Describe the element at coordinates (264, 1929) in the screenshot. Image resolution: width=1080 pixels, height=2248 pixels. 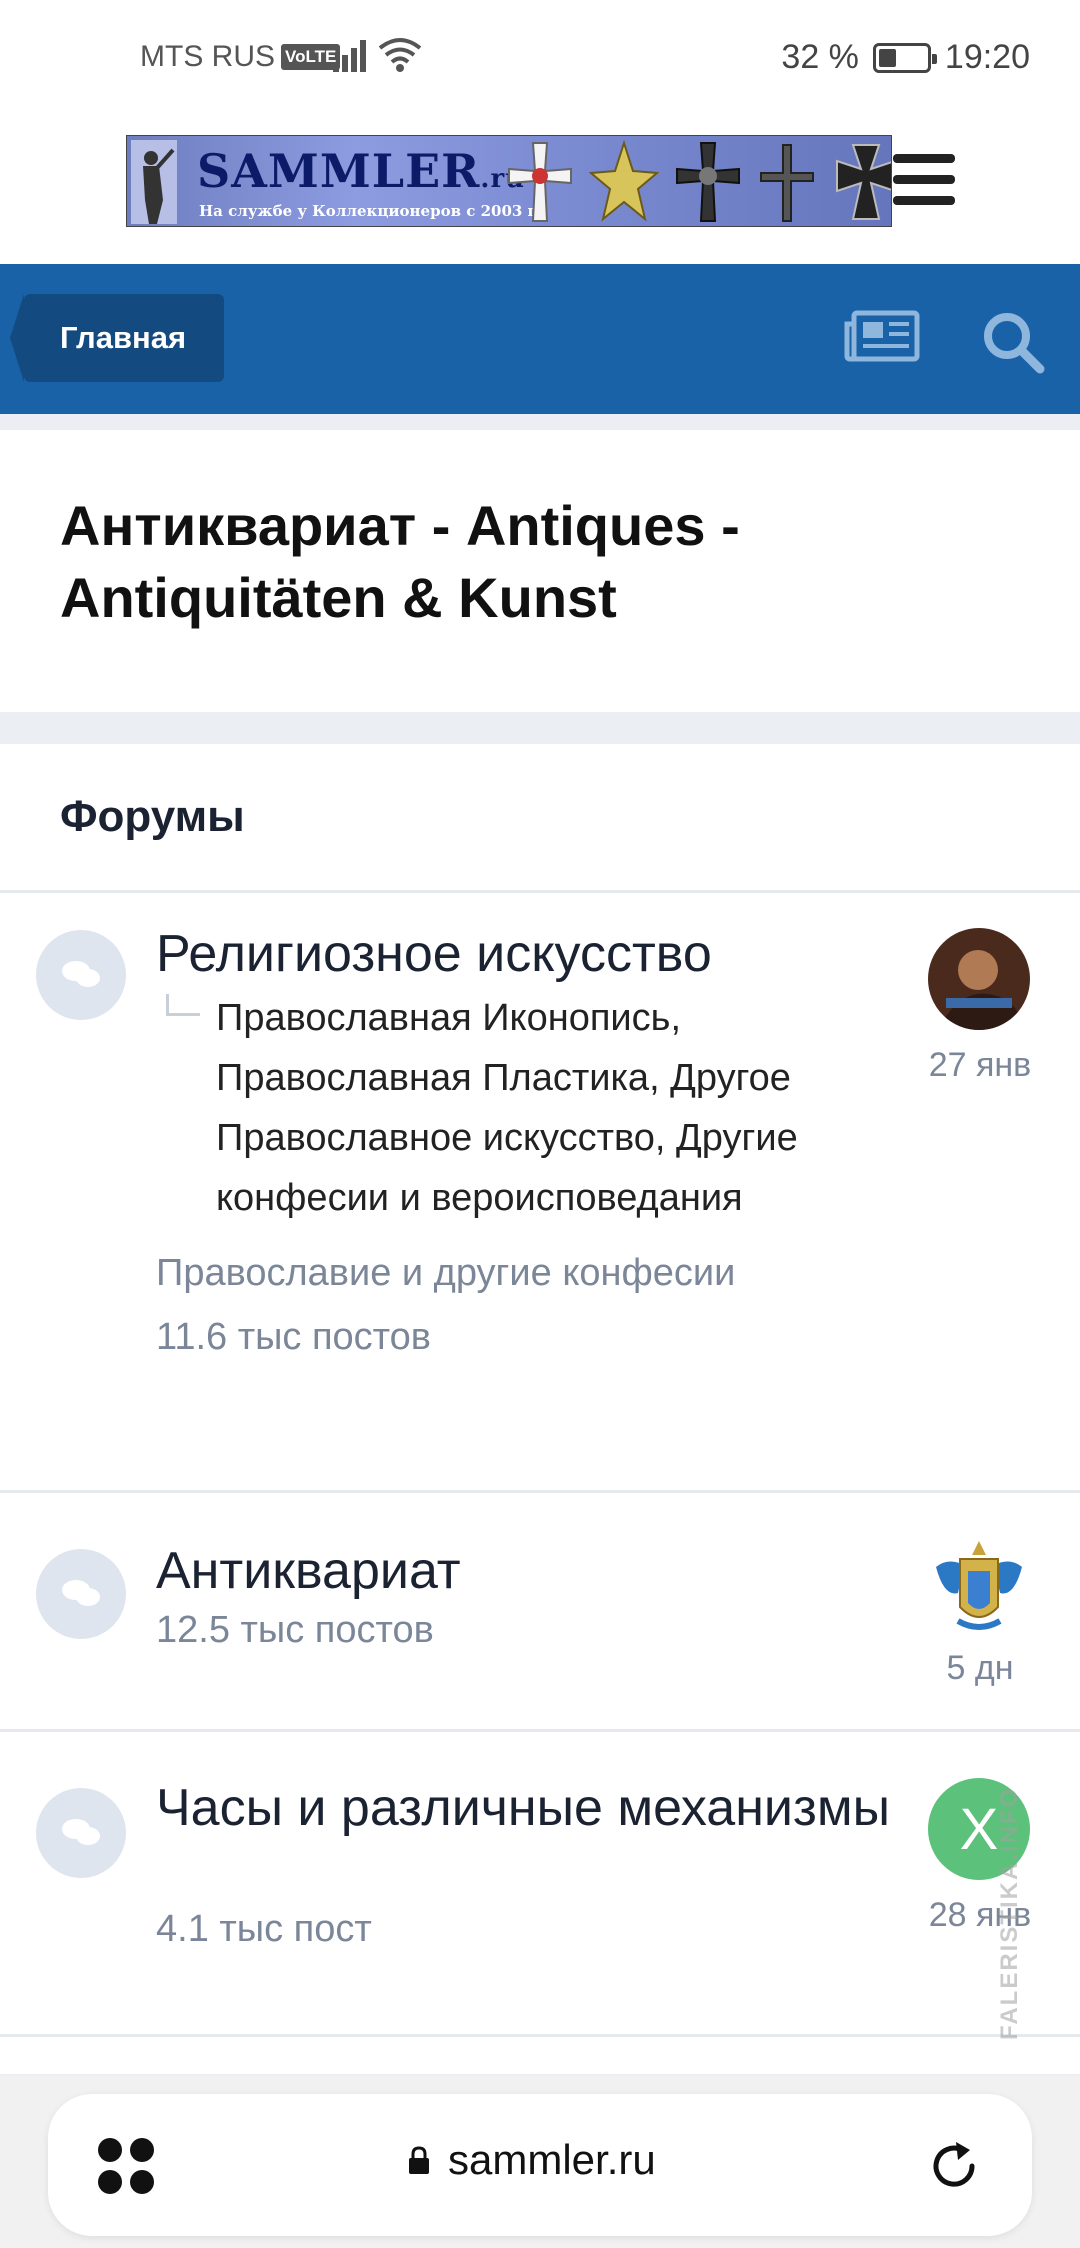
I see `forum-post-count: 4.1 тыс пост` at that location.